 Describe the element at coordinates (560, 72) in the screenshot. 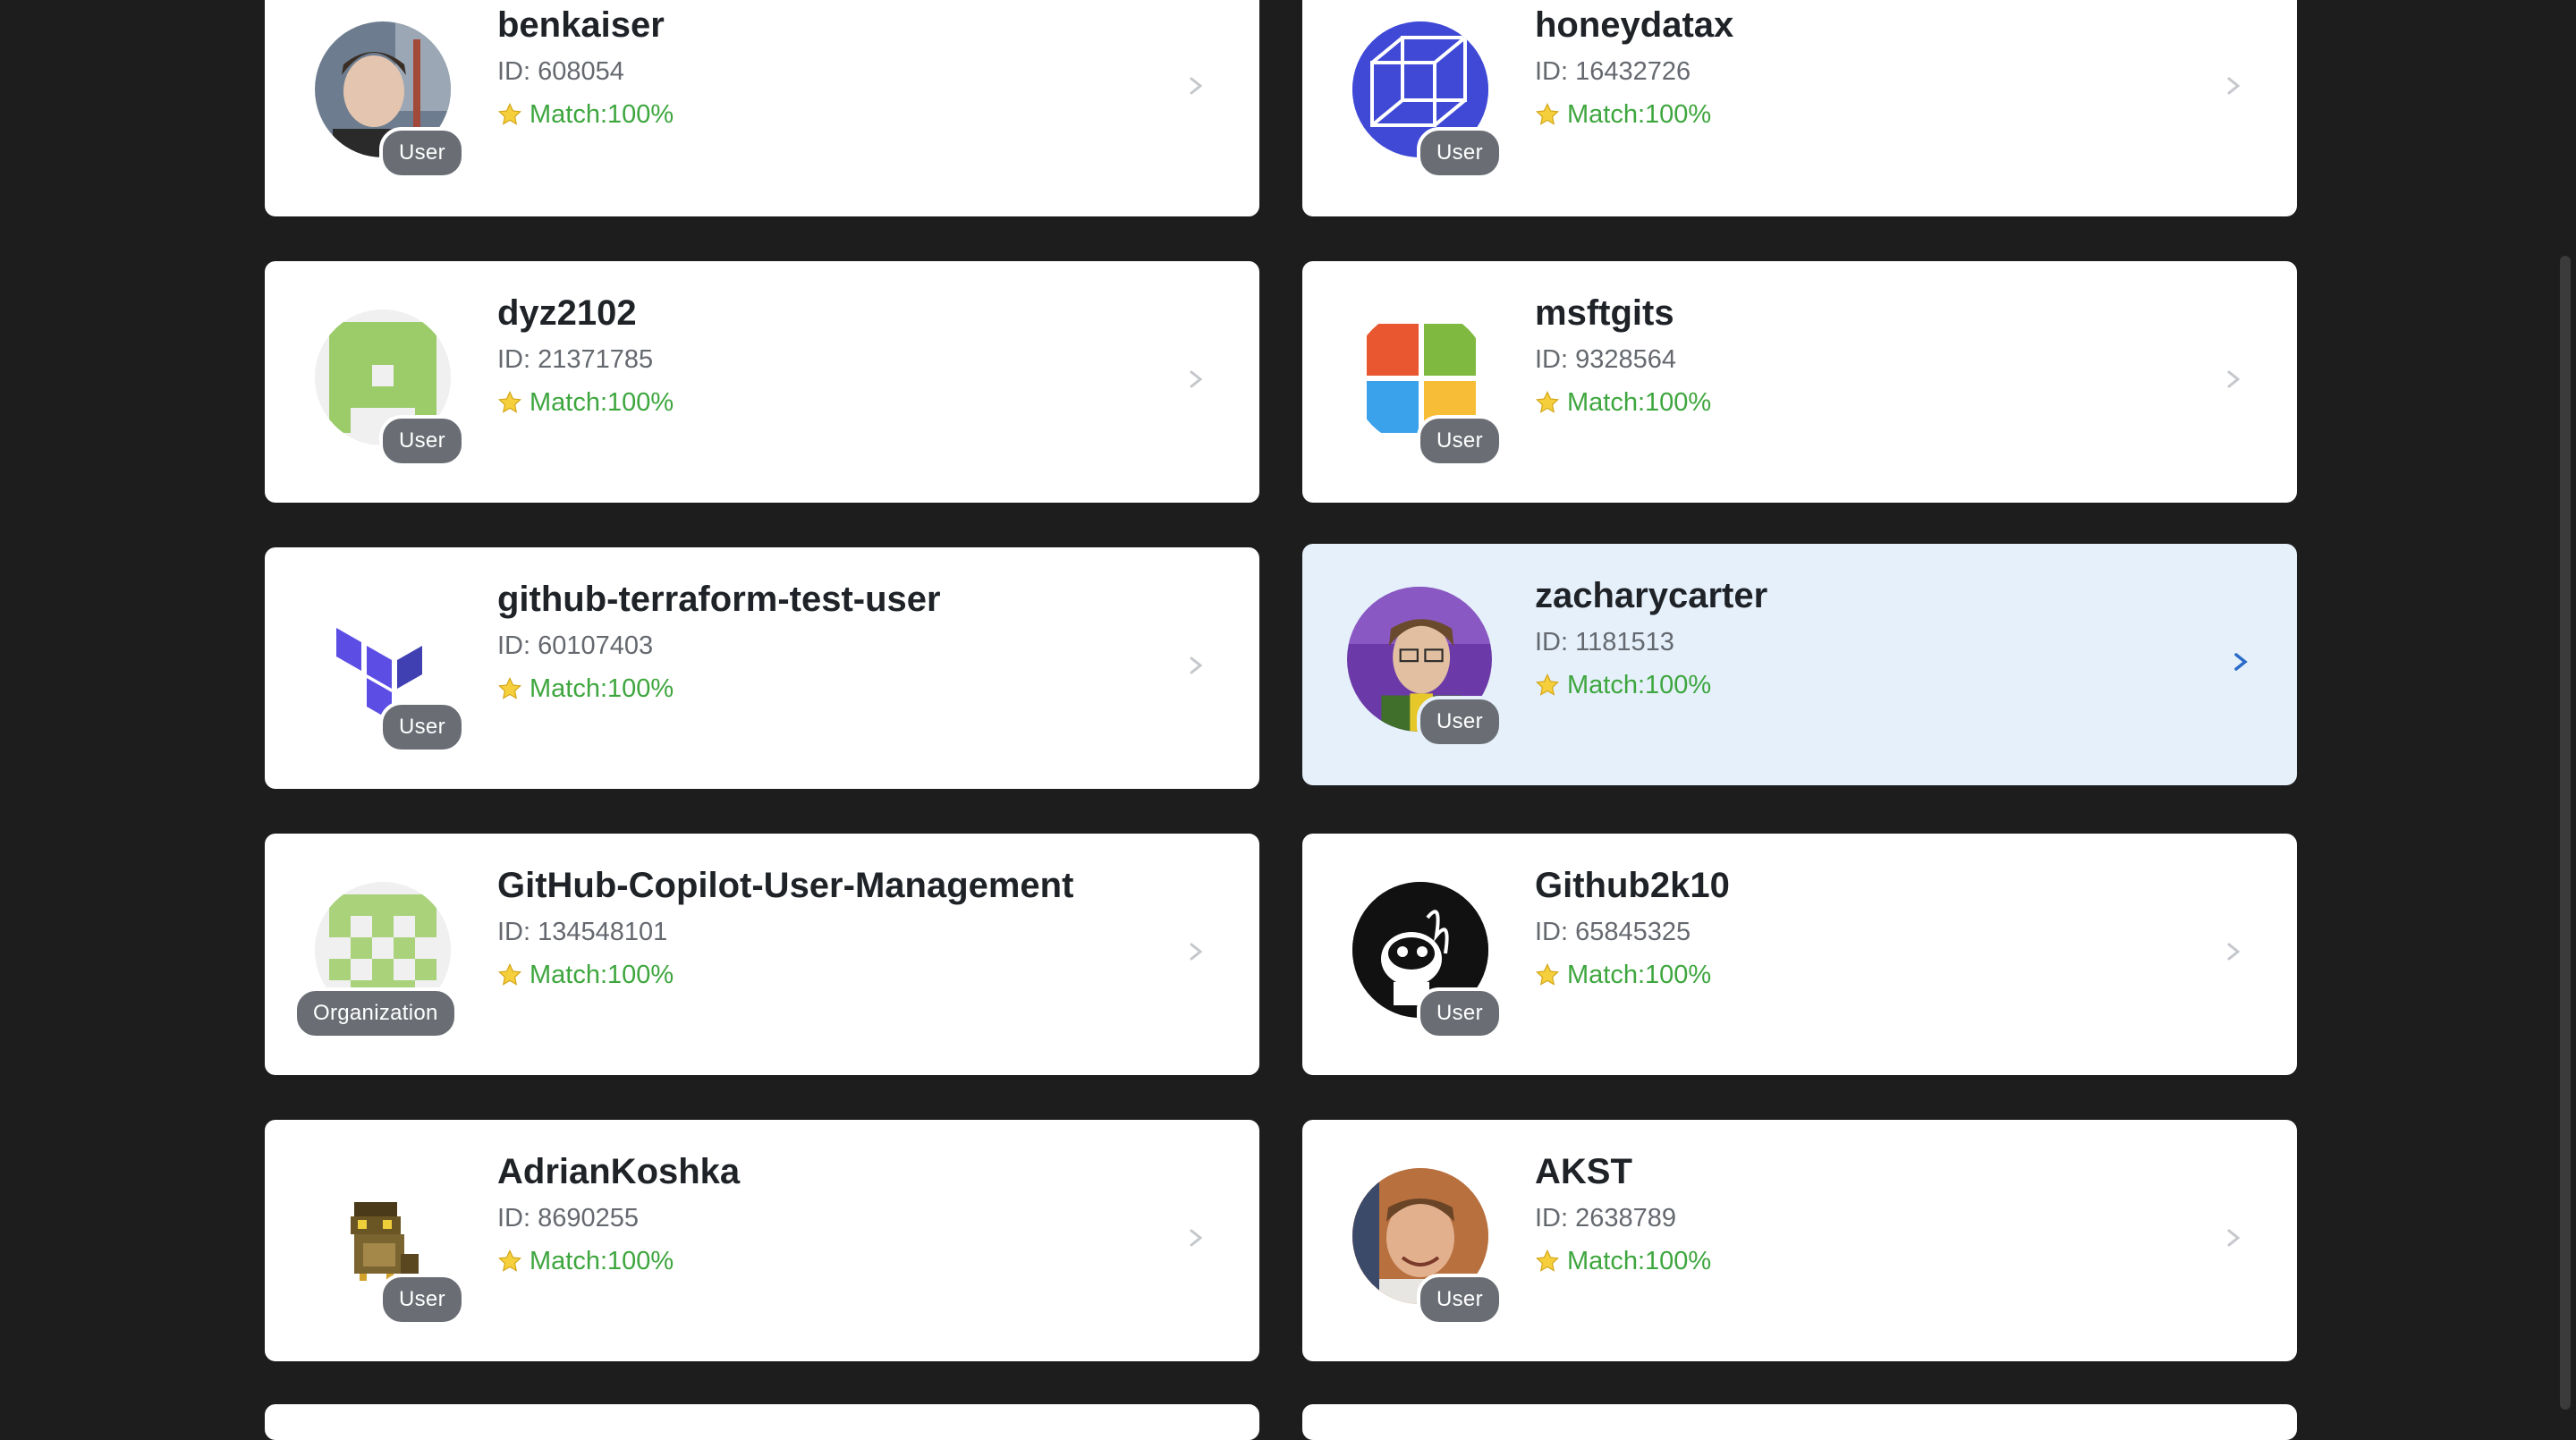

I see `user-id: ID: 608054` at that location.